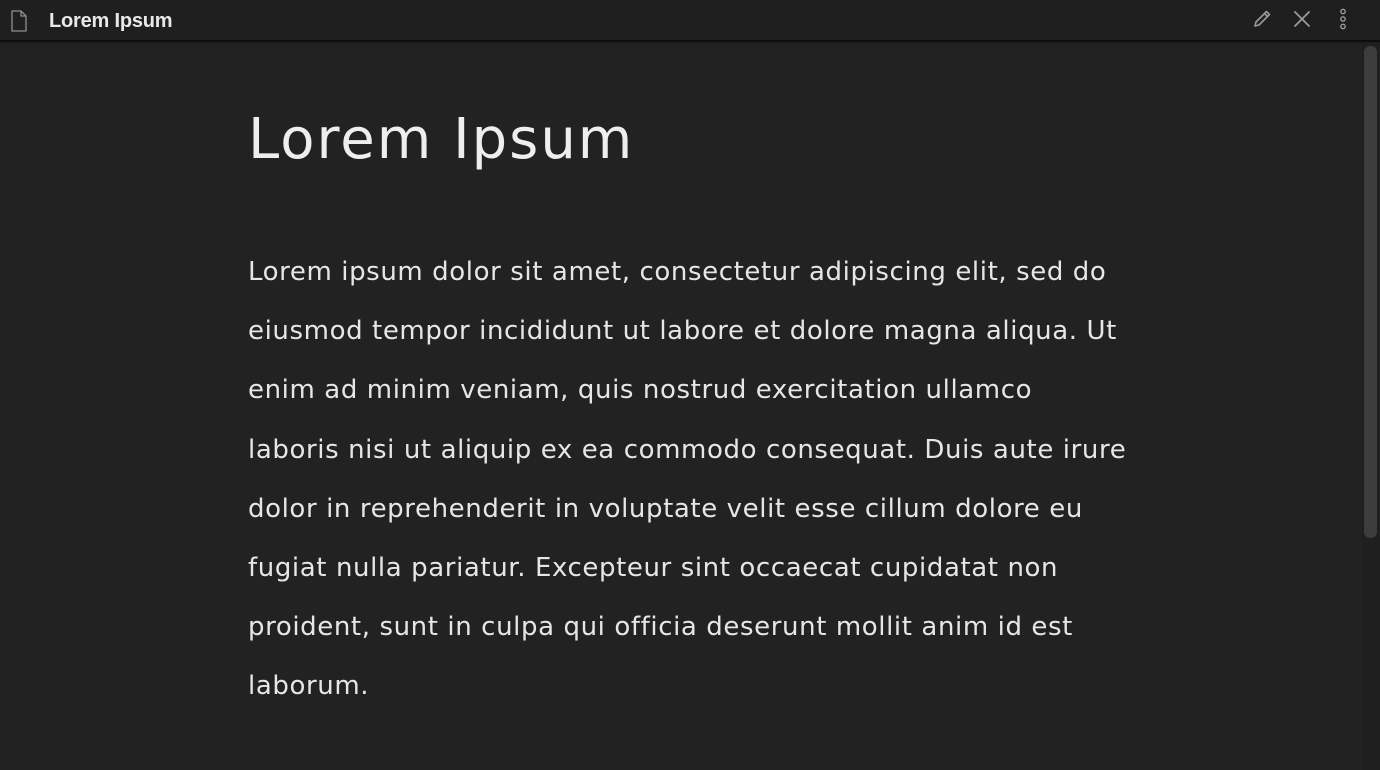  I want to click on document-icon, so click(19, 21).